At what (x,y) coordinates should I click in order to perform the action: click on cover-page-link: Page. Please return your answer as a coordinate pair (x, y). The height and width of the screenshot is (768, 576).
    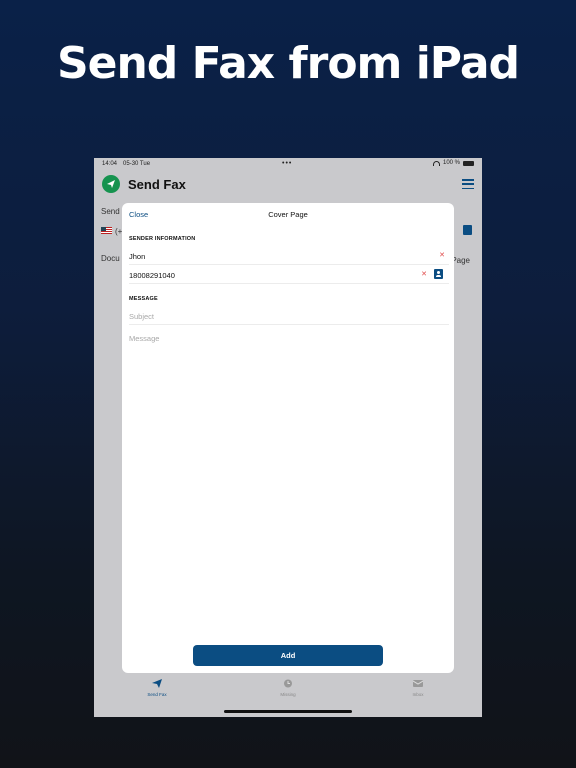
    Looking at the image, I should click on (460, 260).